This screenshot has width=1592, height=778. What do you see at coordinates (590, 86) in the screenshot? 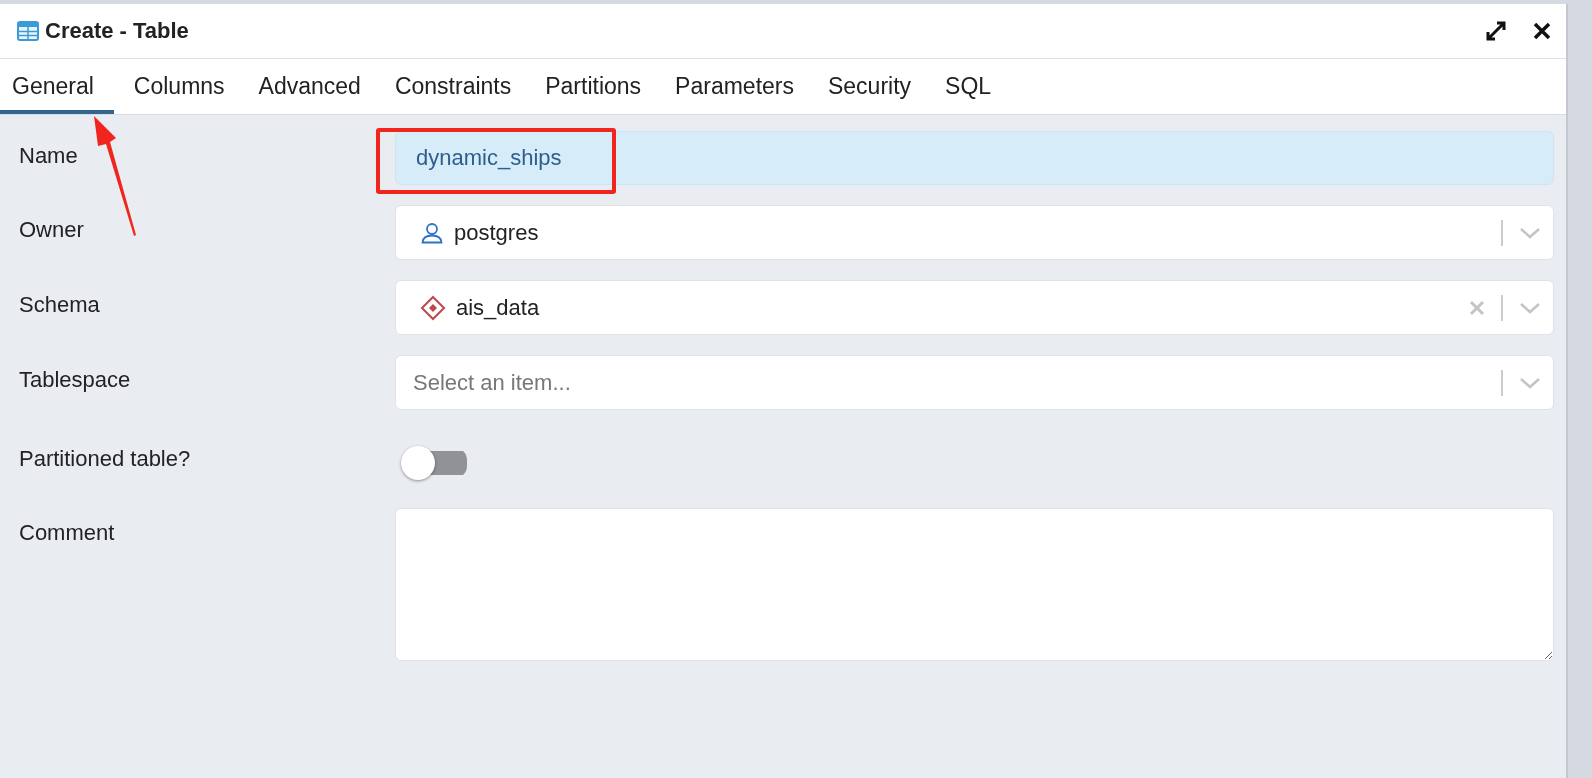
I see `tab: Partitions` at bounding box center [590, 86].